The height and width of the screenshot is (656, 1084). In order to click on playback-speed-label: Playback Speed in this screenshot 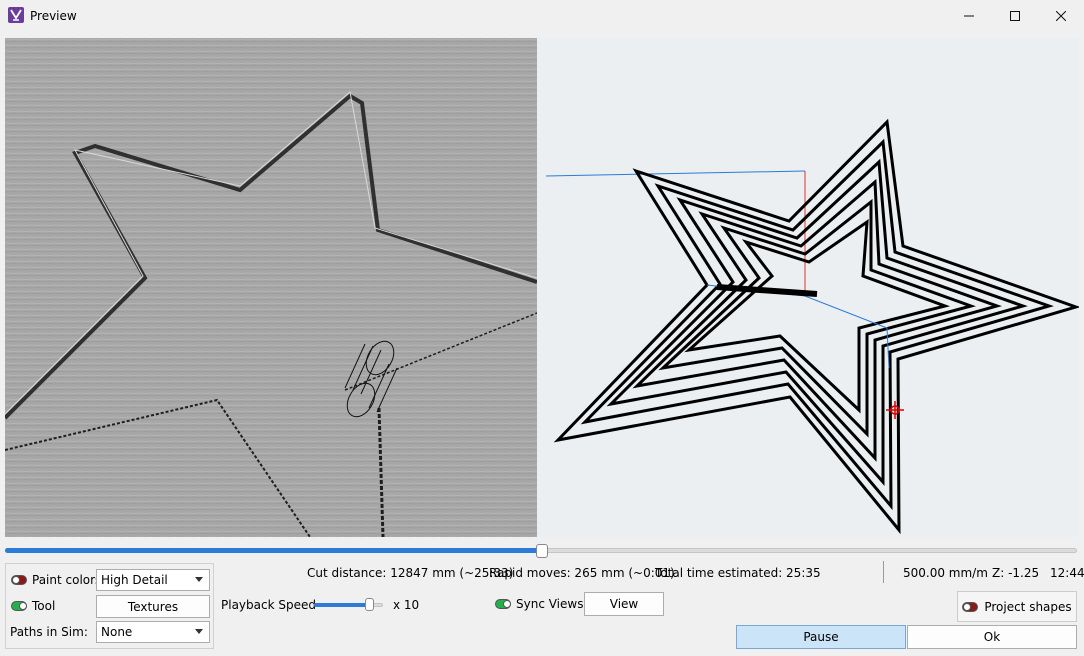, I will do `click(268, 605)`.